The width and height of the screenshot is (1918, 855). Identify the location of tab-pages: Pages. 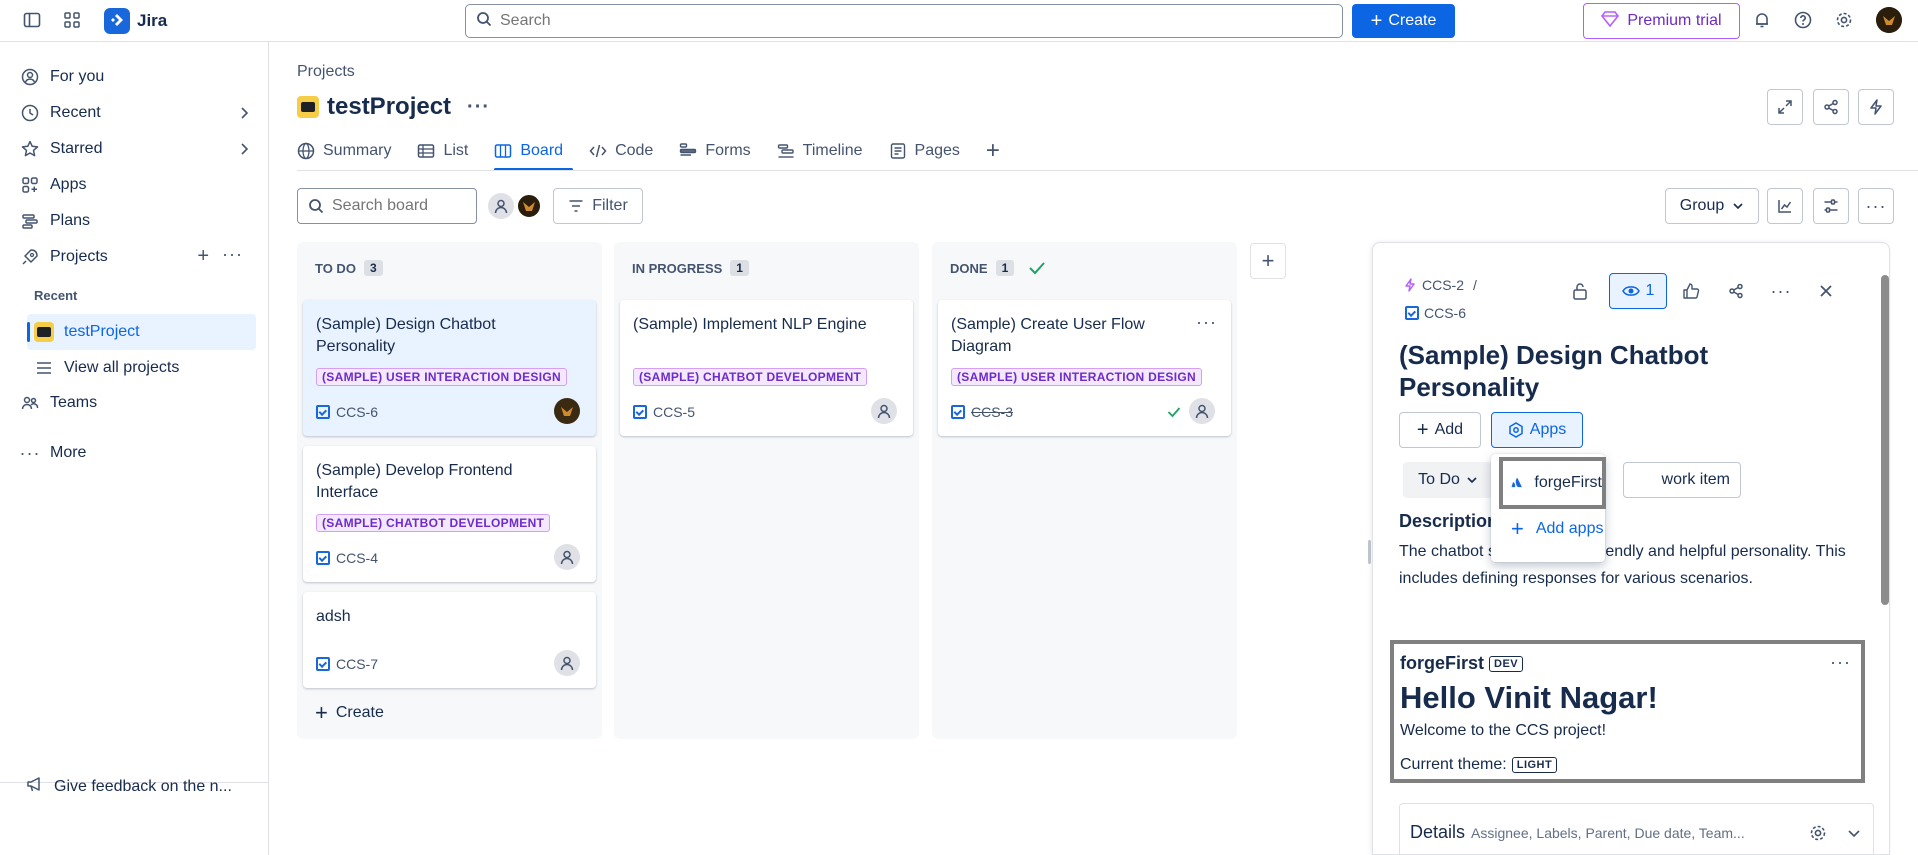
(929, 151).